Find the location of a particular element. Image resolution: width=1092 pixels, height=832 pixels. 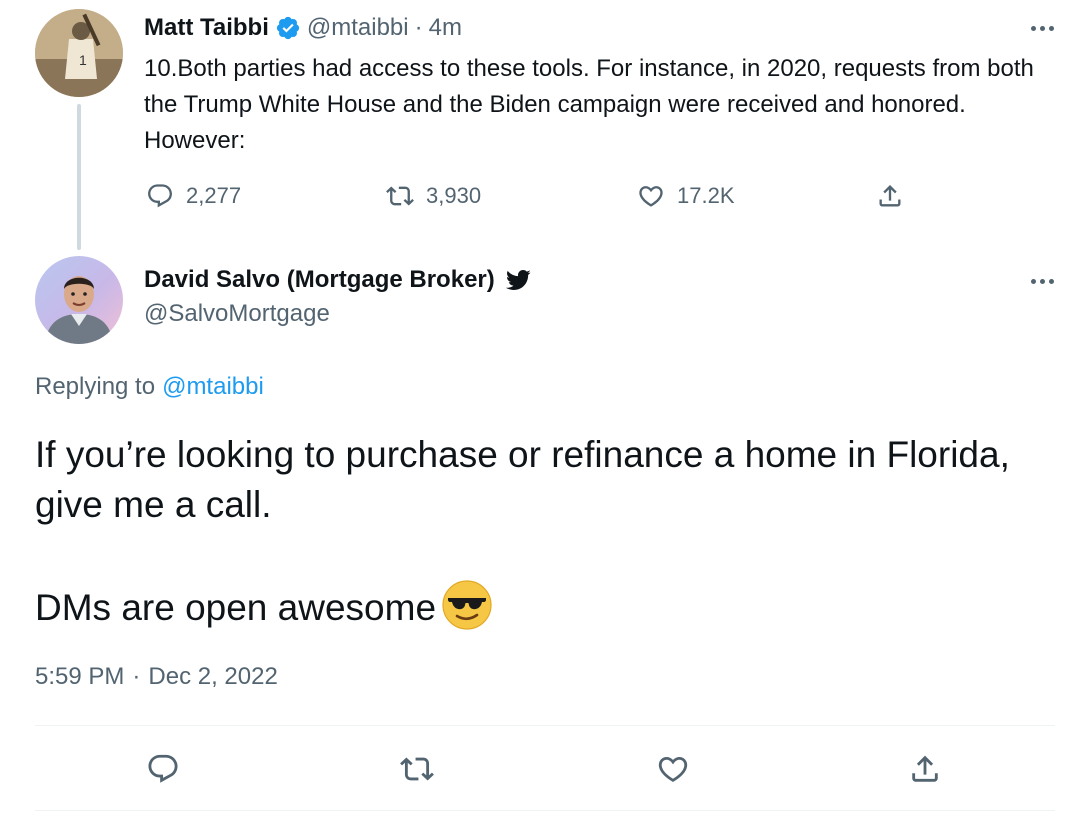

retweet-action-button is located at coordinates (417, 769).